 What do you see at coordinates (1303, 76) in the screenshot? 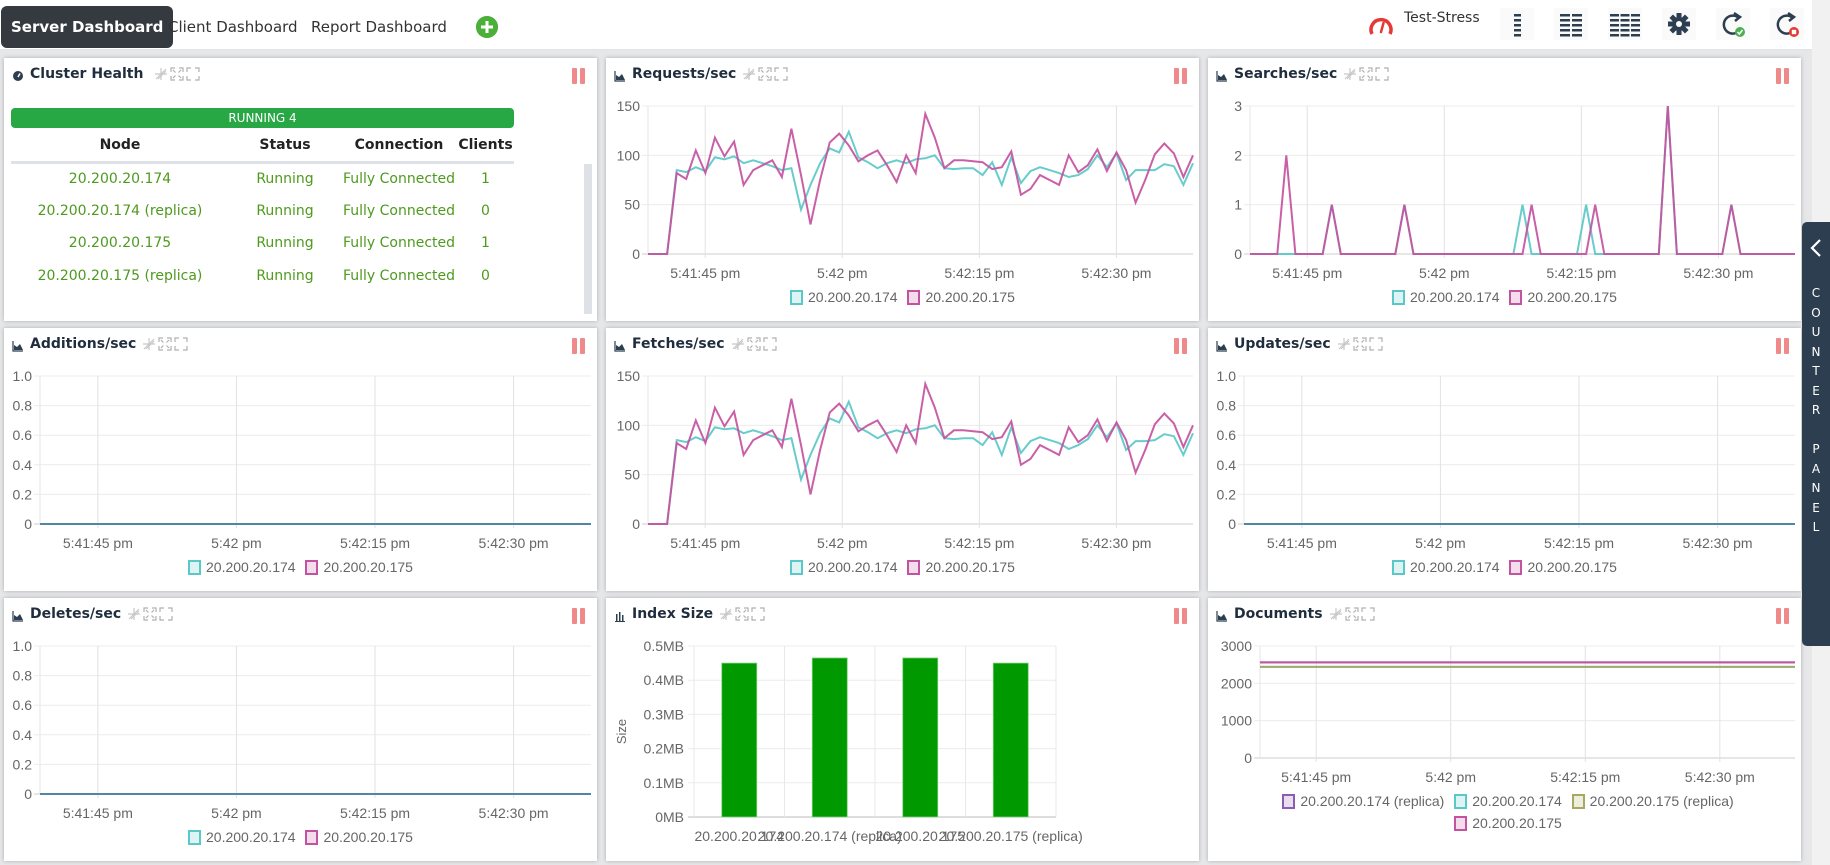
I see `panel-header: Searches/sec` at bounding box center [1303, 76].